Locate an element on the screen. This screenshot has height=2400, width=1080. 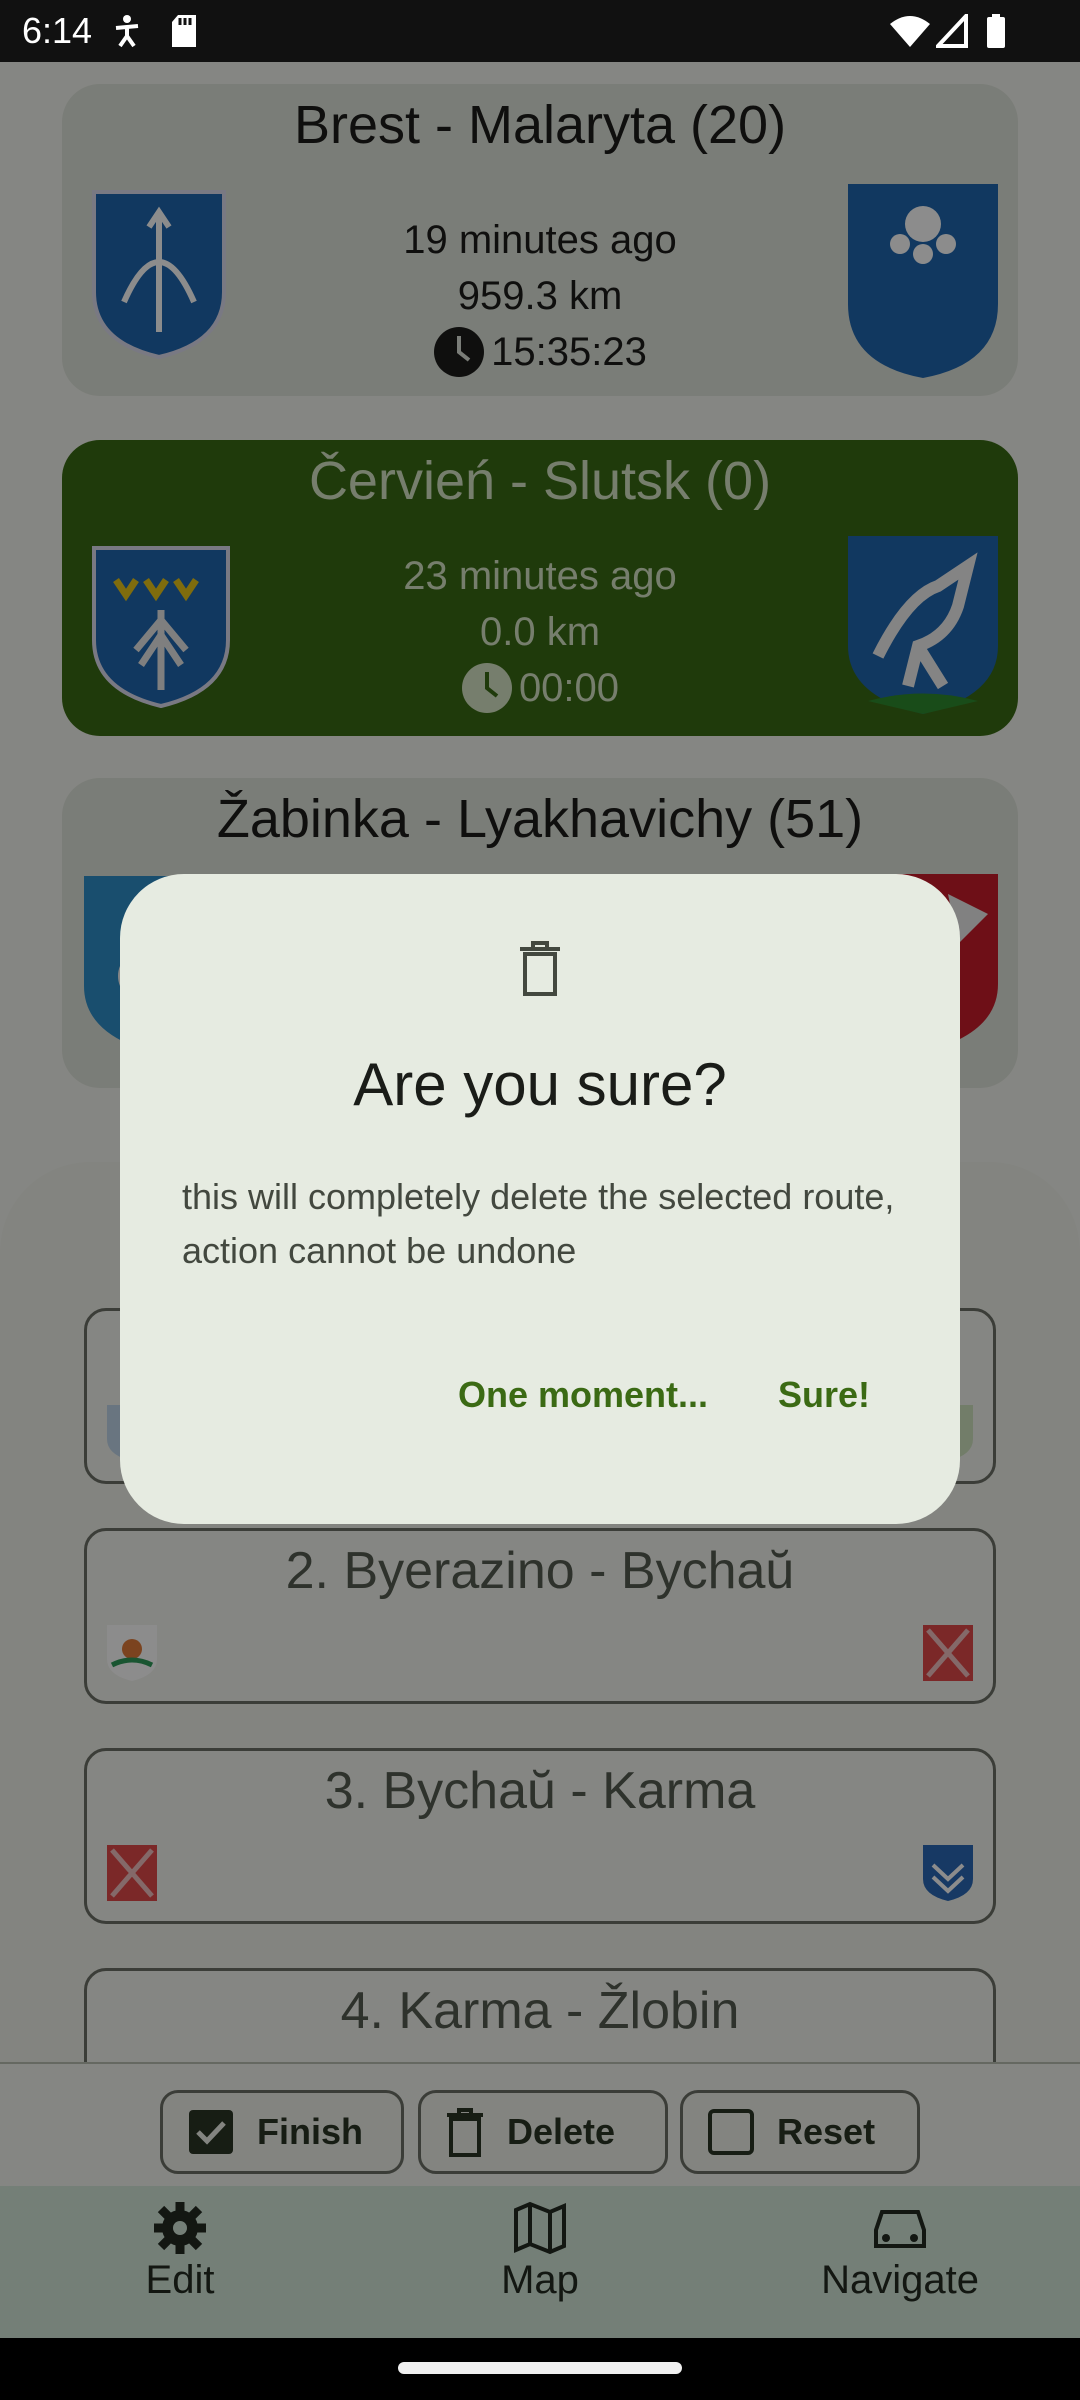
home-gesture-handle is located at coordinates (540, 2368).